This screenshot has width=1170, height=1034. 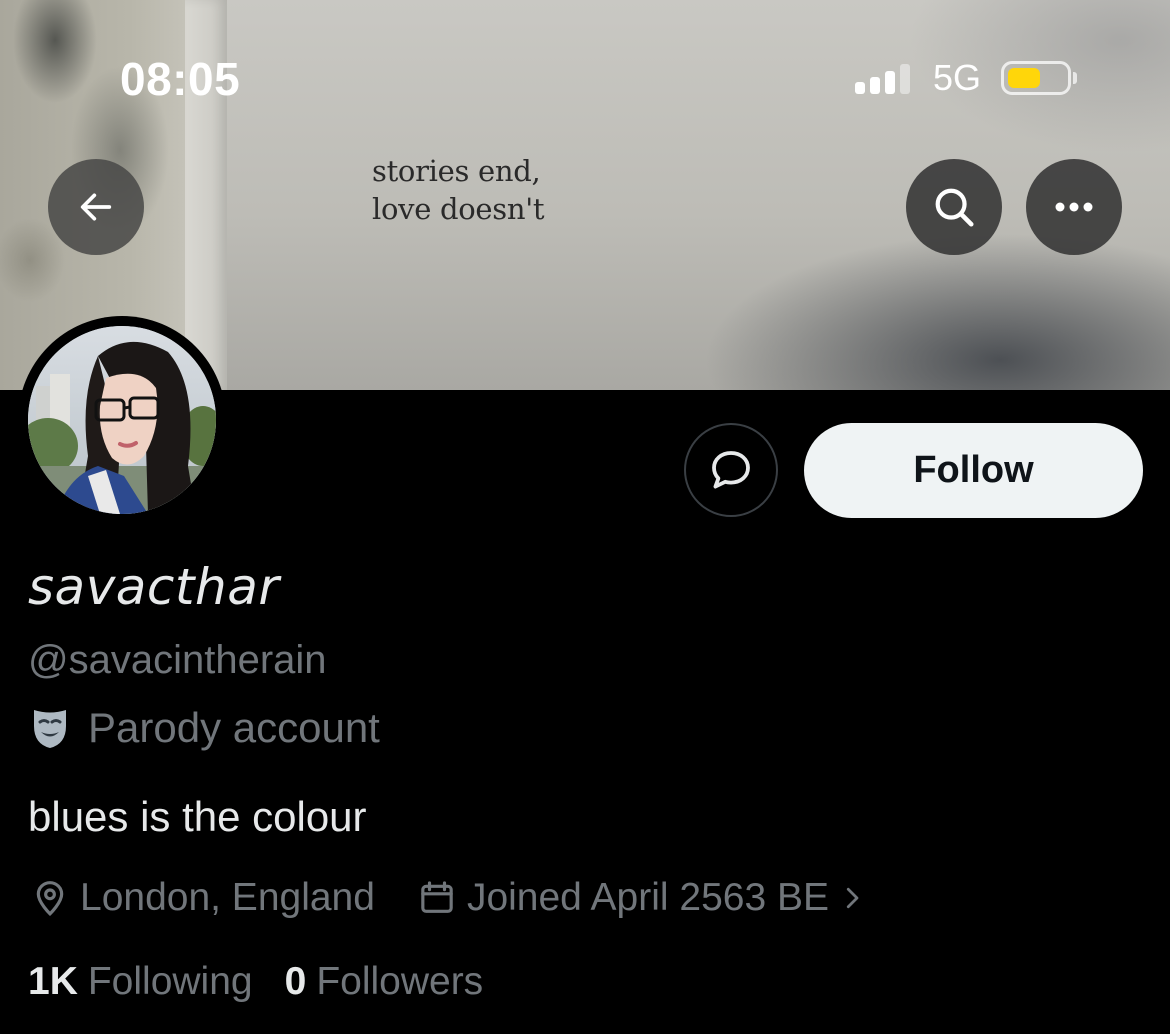 I want to click on signal-strength-icon, so click(x=885, y=78).